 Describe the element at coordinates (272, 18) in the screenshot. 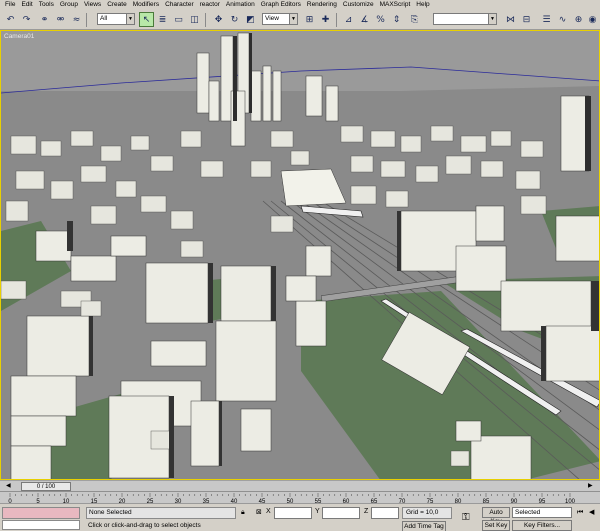

I see `ref-coord-value: View` at that location.